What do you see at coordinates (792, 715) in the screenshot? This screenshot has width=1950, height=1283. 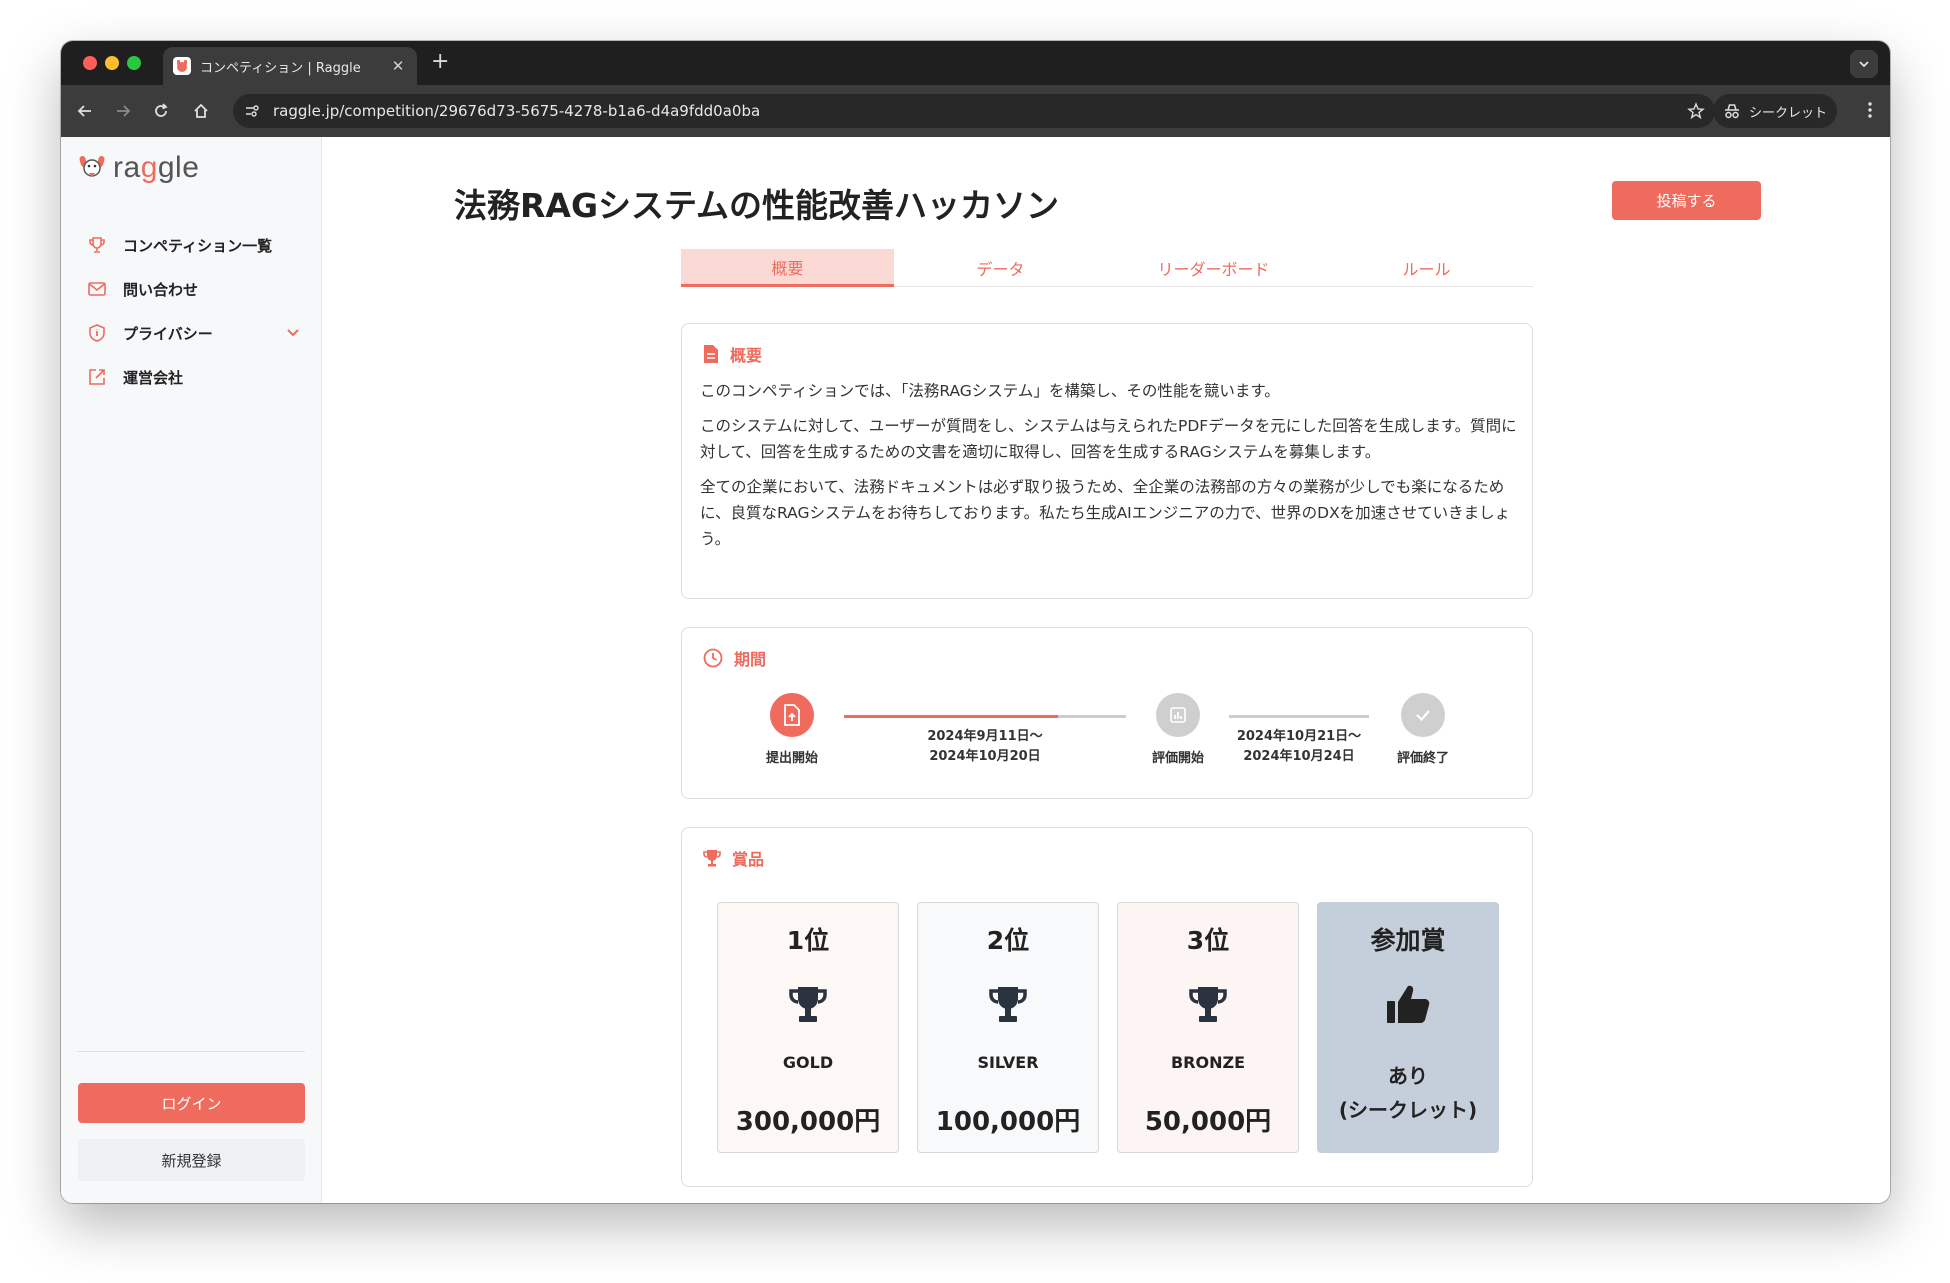 I see `upload-icon` at bounding box center [792, 715].